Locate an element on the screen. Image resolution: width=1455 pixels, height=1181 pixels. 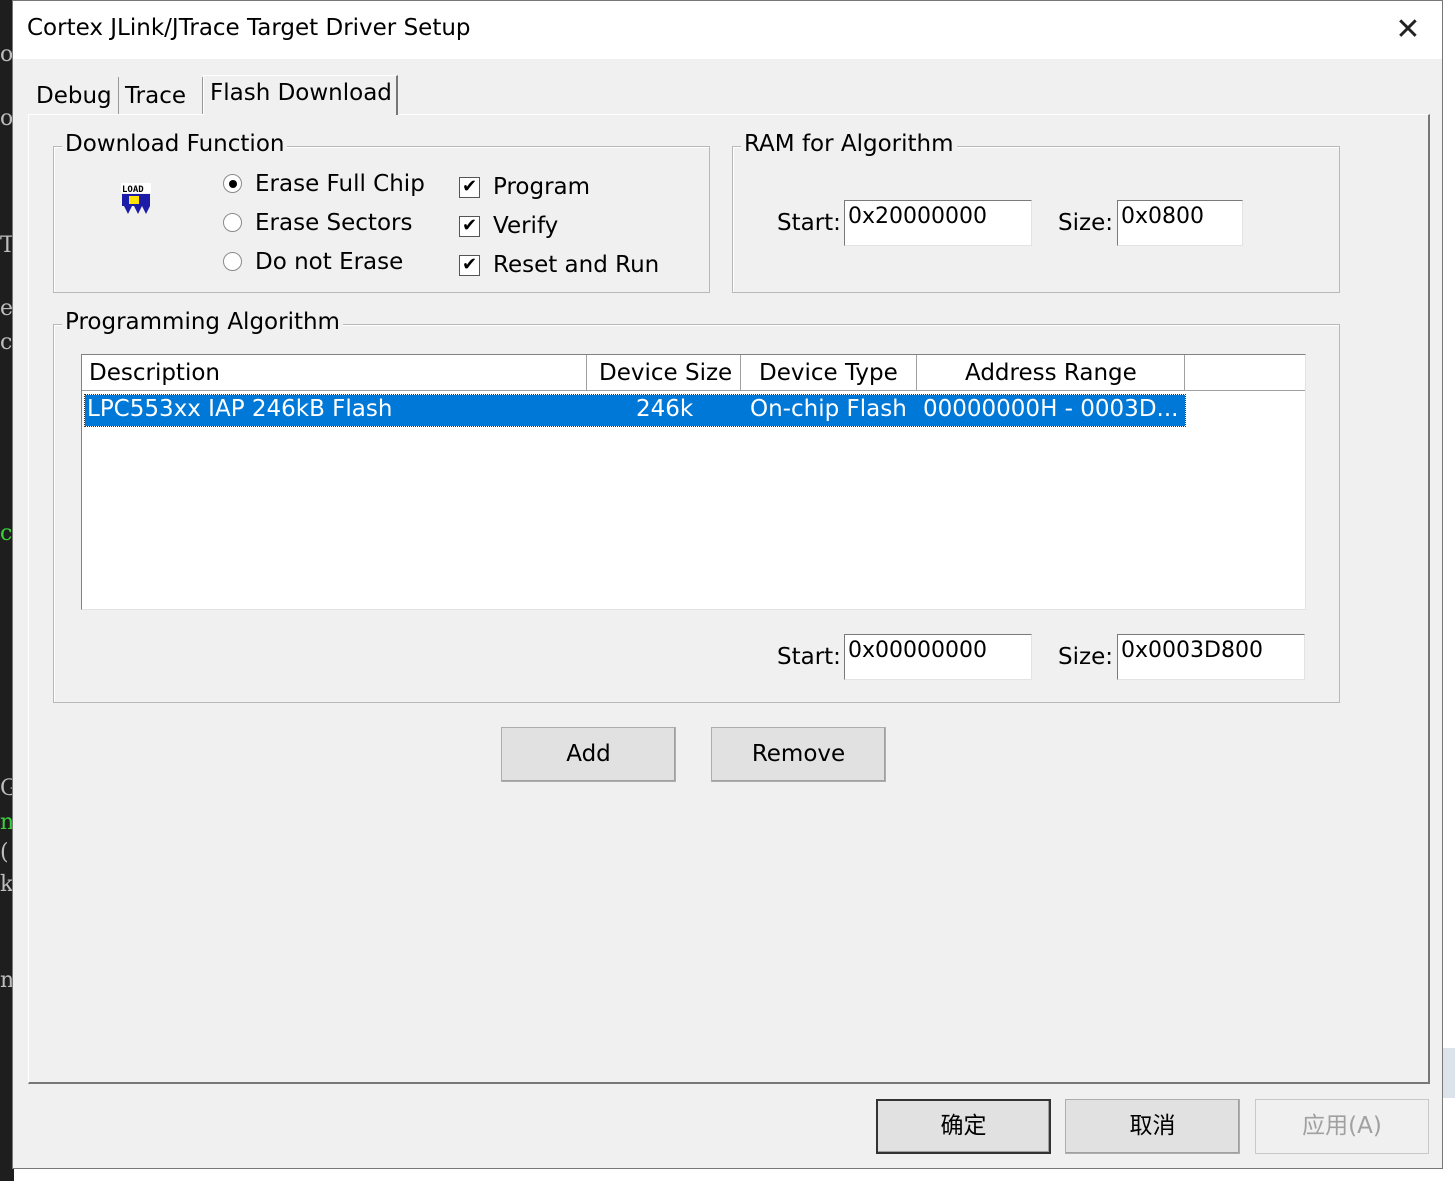
verify-checkbox: ✔ is located at coordinates (469, 226).